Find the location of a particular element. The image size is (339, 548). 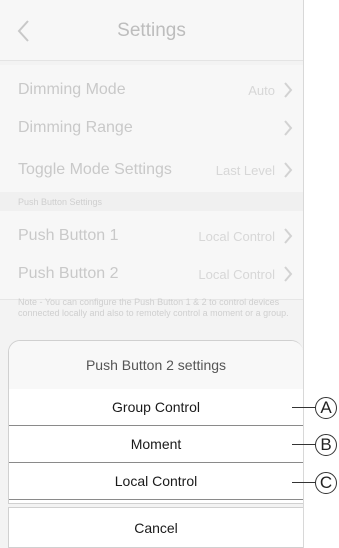

callout-a: A is located at coordinates (326, 408).